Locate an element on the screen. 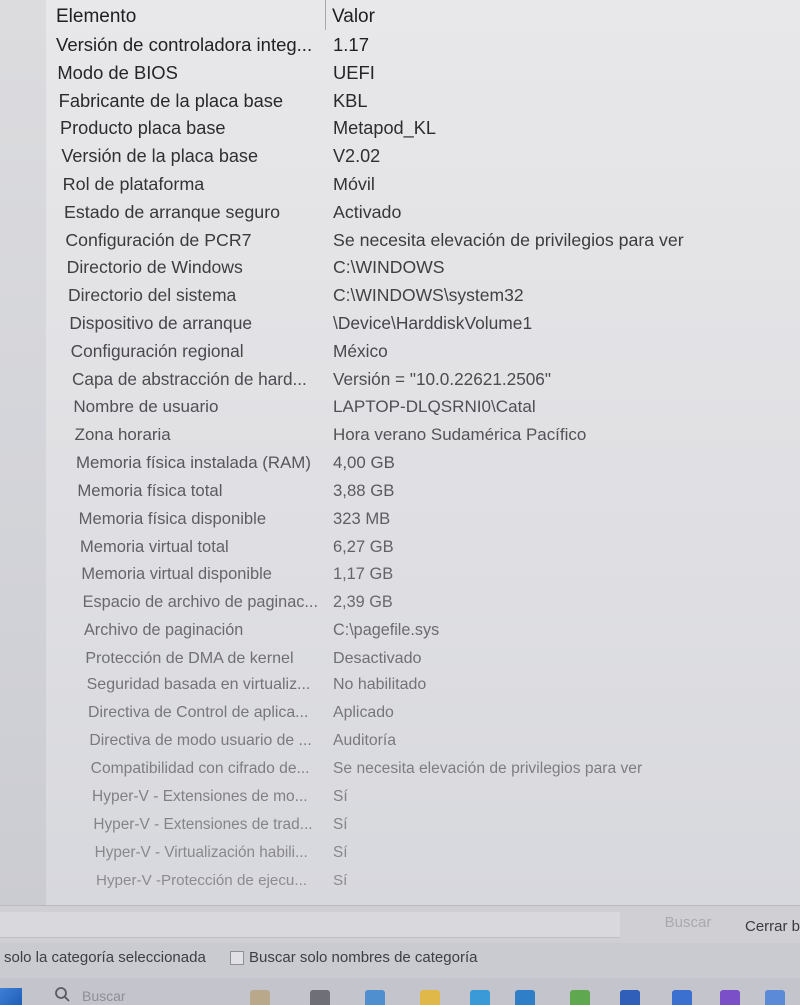  item-value: Activado is located at coordinates (367, 211).